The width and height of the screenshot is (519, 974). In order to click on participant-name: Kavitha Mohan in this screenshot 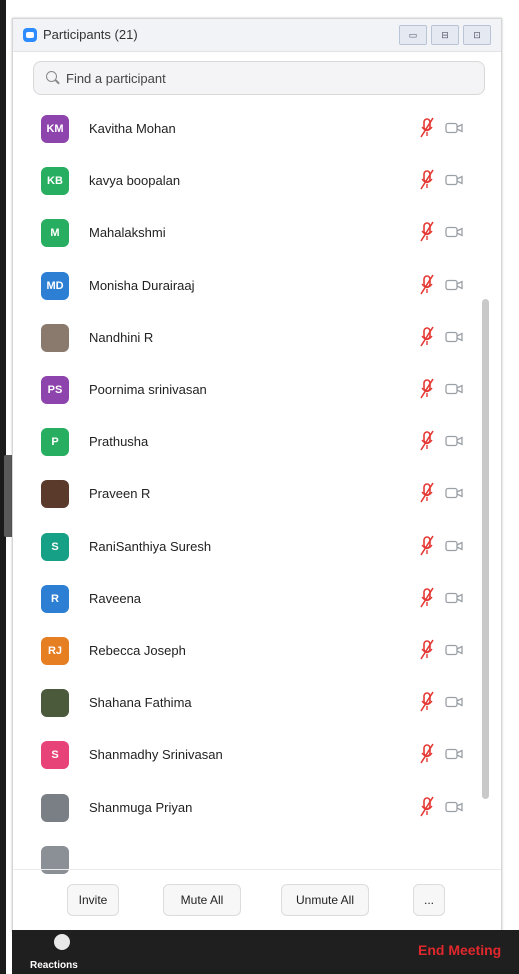, I will do `click(132, 128)`.